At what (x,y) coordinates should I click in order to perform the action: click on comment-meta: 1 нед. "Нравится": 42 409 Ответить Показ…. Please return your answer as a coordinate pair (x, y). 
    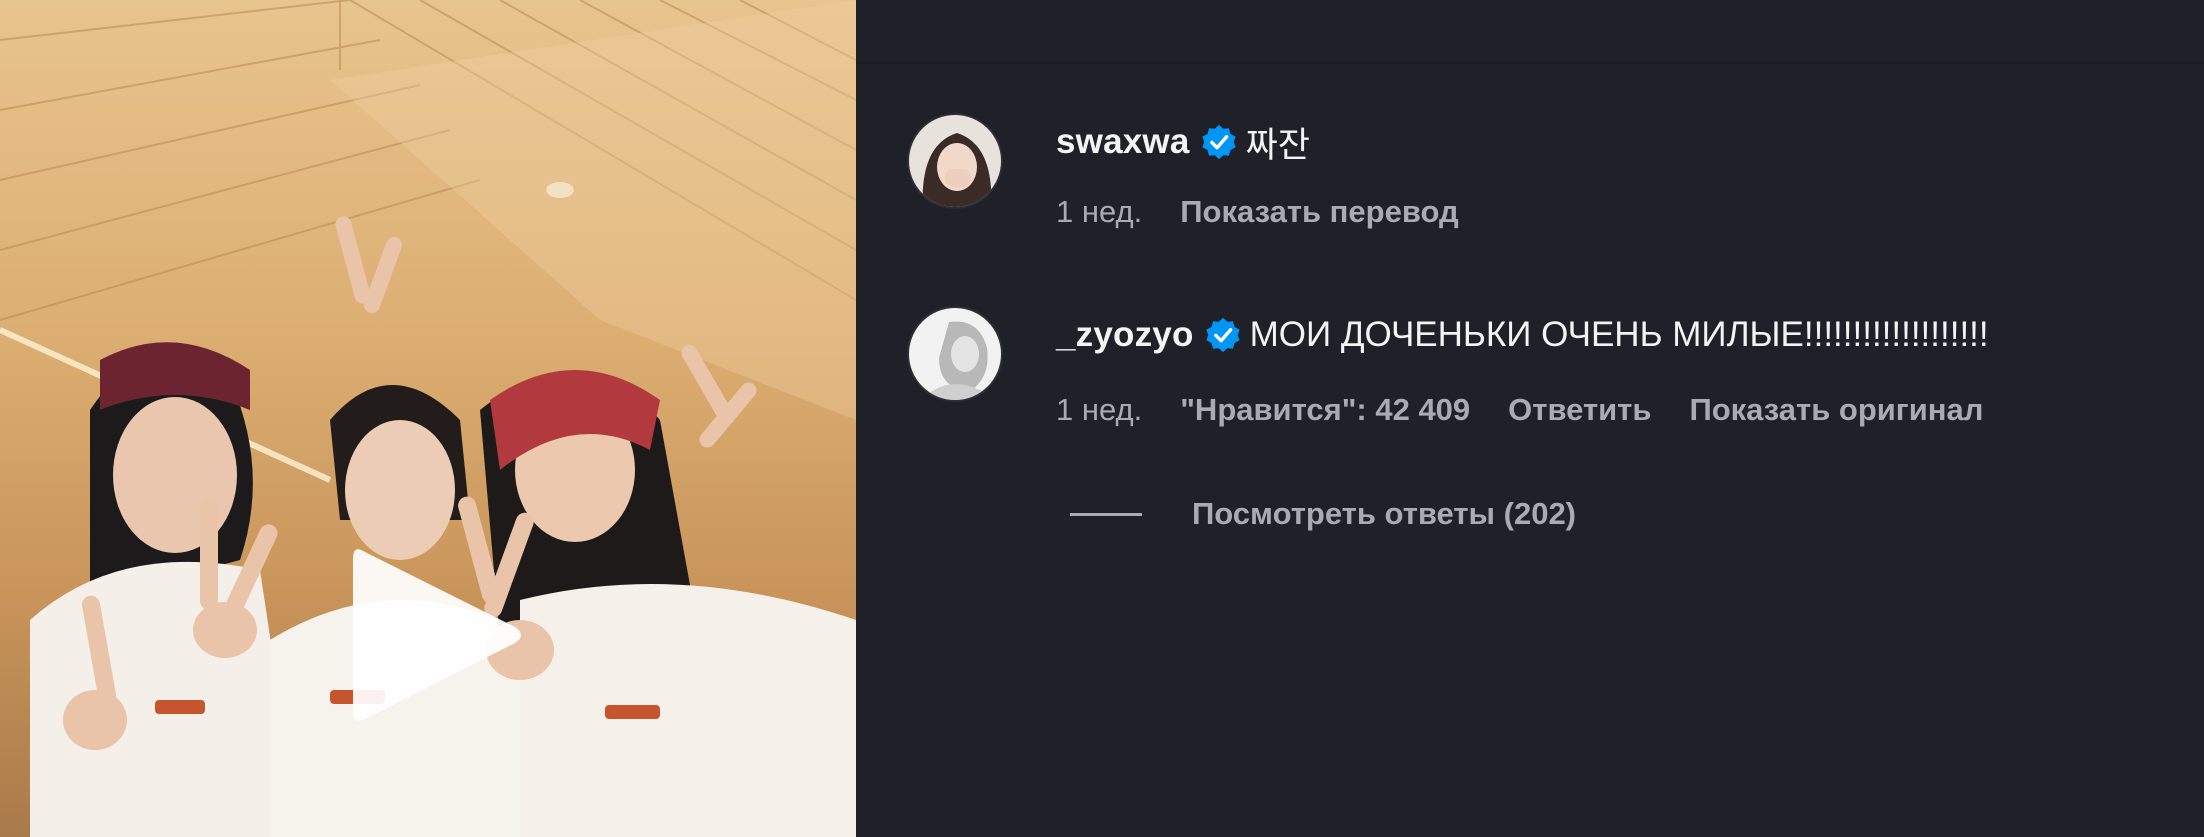
    Looking at the image, I should click on (1519, 410).